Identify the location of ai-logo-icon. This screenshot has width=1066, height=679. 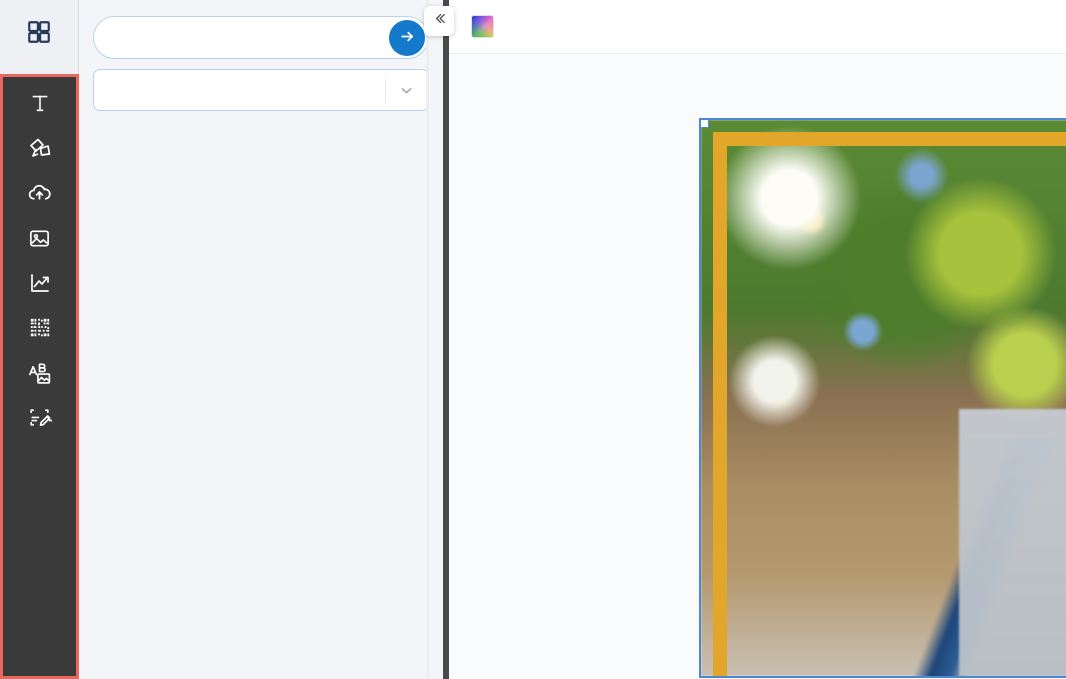
(39, 418).